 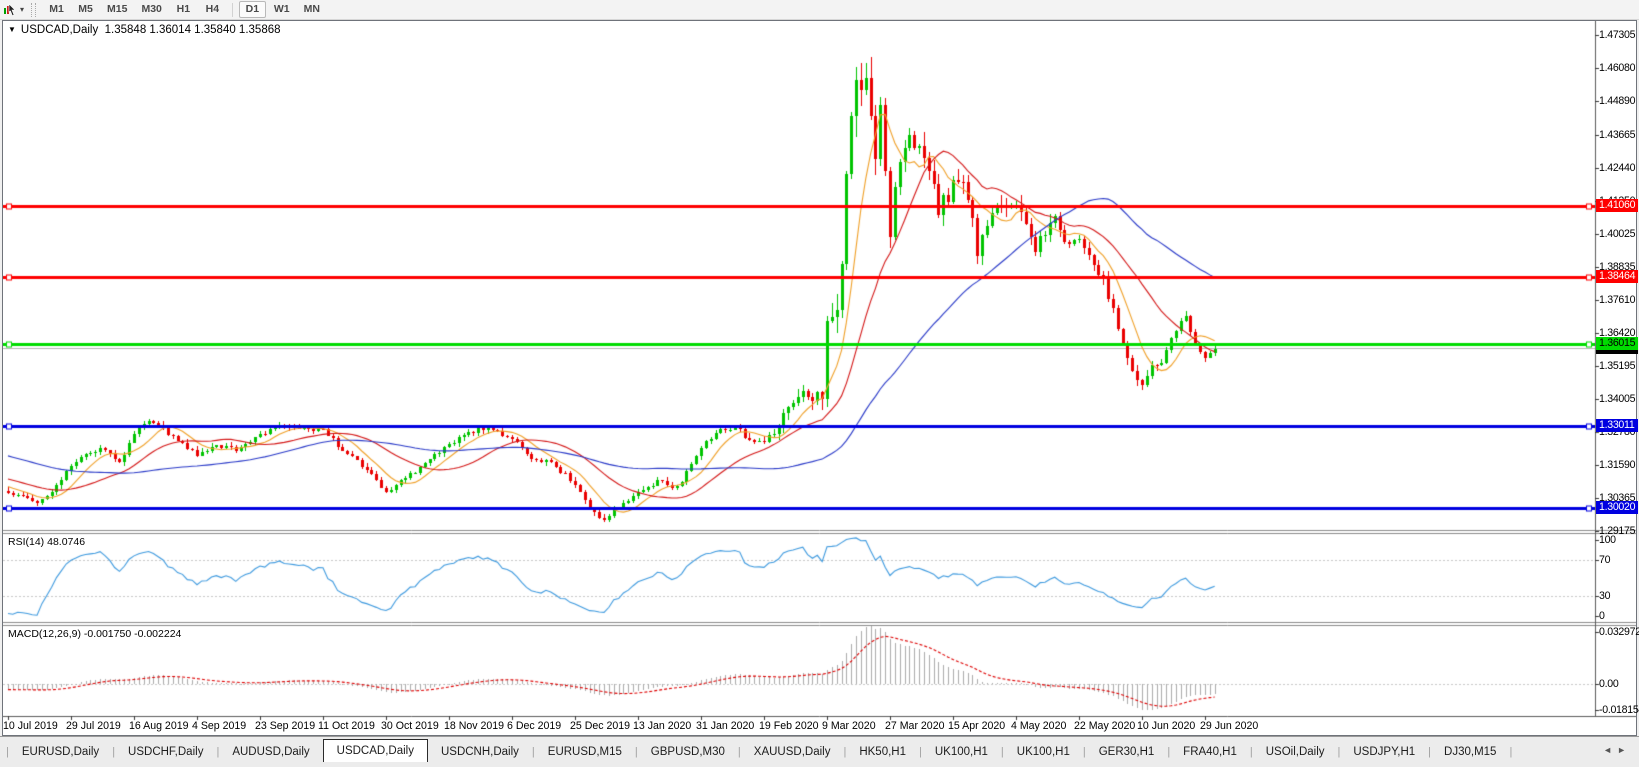 I want to click on date-label: 10 Jul 2019, so click(x=30, y=726).